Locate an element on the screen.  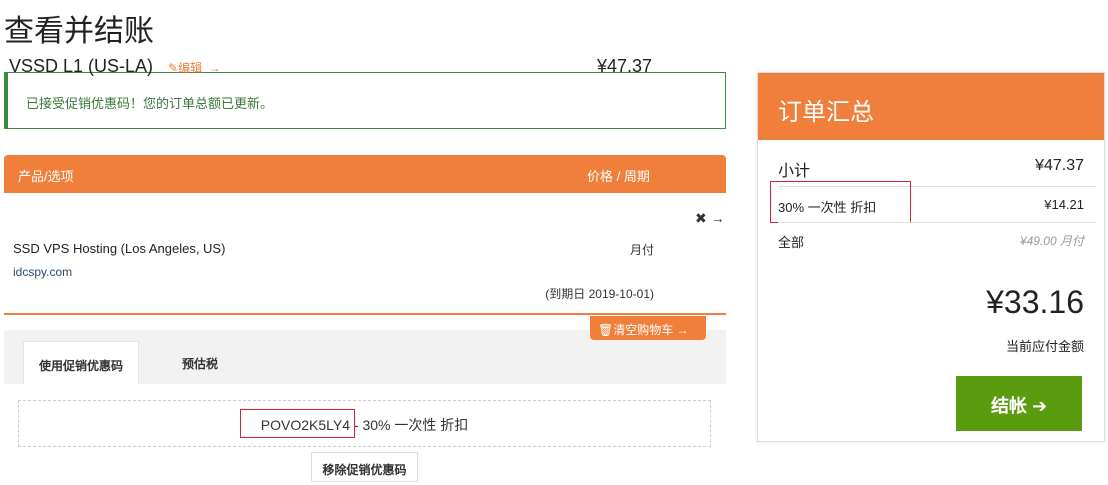
tab-promo: 使用促销优惠码 is located at coordinates (81, 363).